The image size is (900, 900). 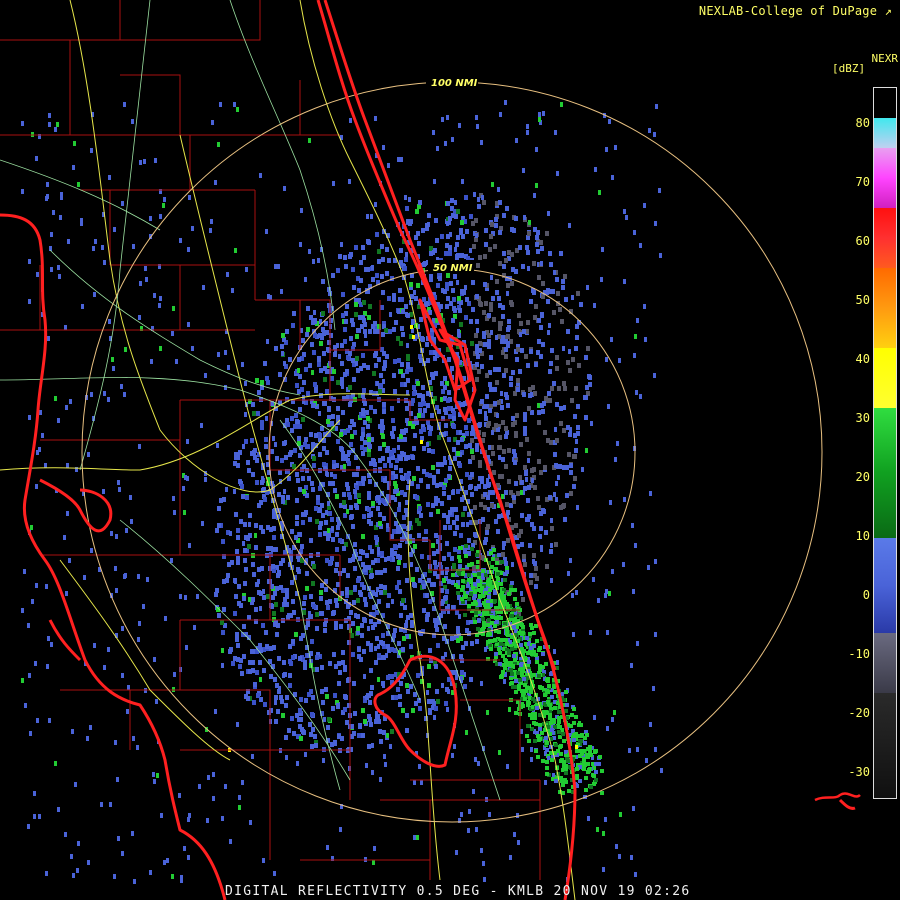 I want to click on scale-tick-neg30: -30, so click(x=859, y=772).